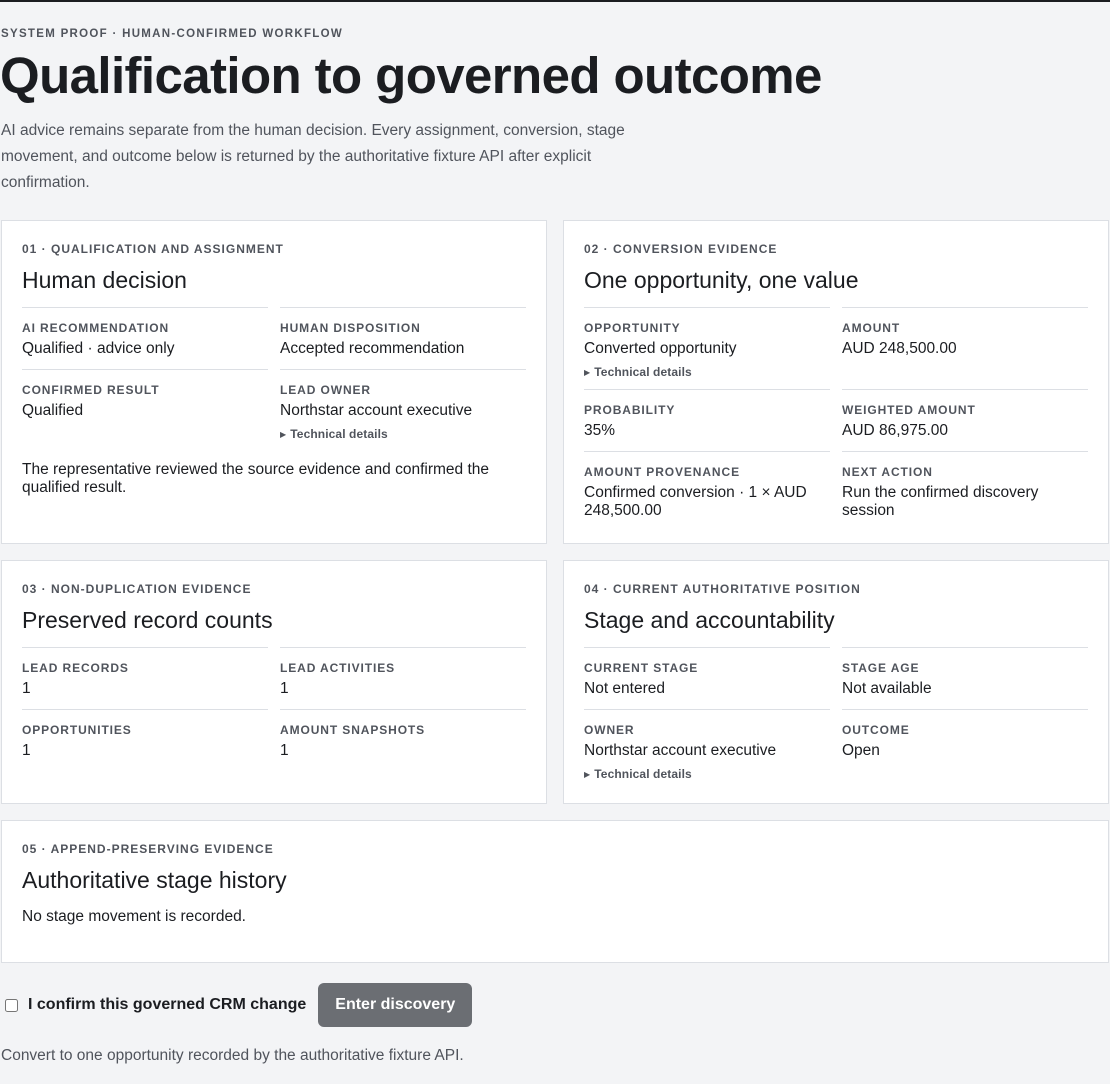 The height and width of the screenshot is (1084, 1110). I want to click on field-weighted-amount: WEIGHTED AMOUNT AUD 86,975.00, so click(965, 420).